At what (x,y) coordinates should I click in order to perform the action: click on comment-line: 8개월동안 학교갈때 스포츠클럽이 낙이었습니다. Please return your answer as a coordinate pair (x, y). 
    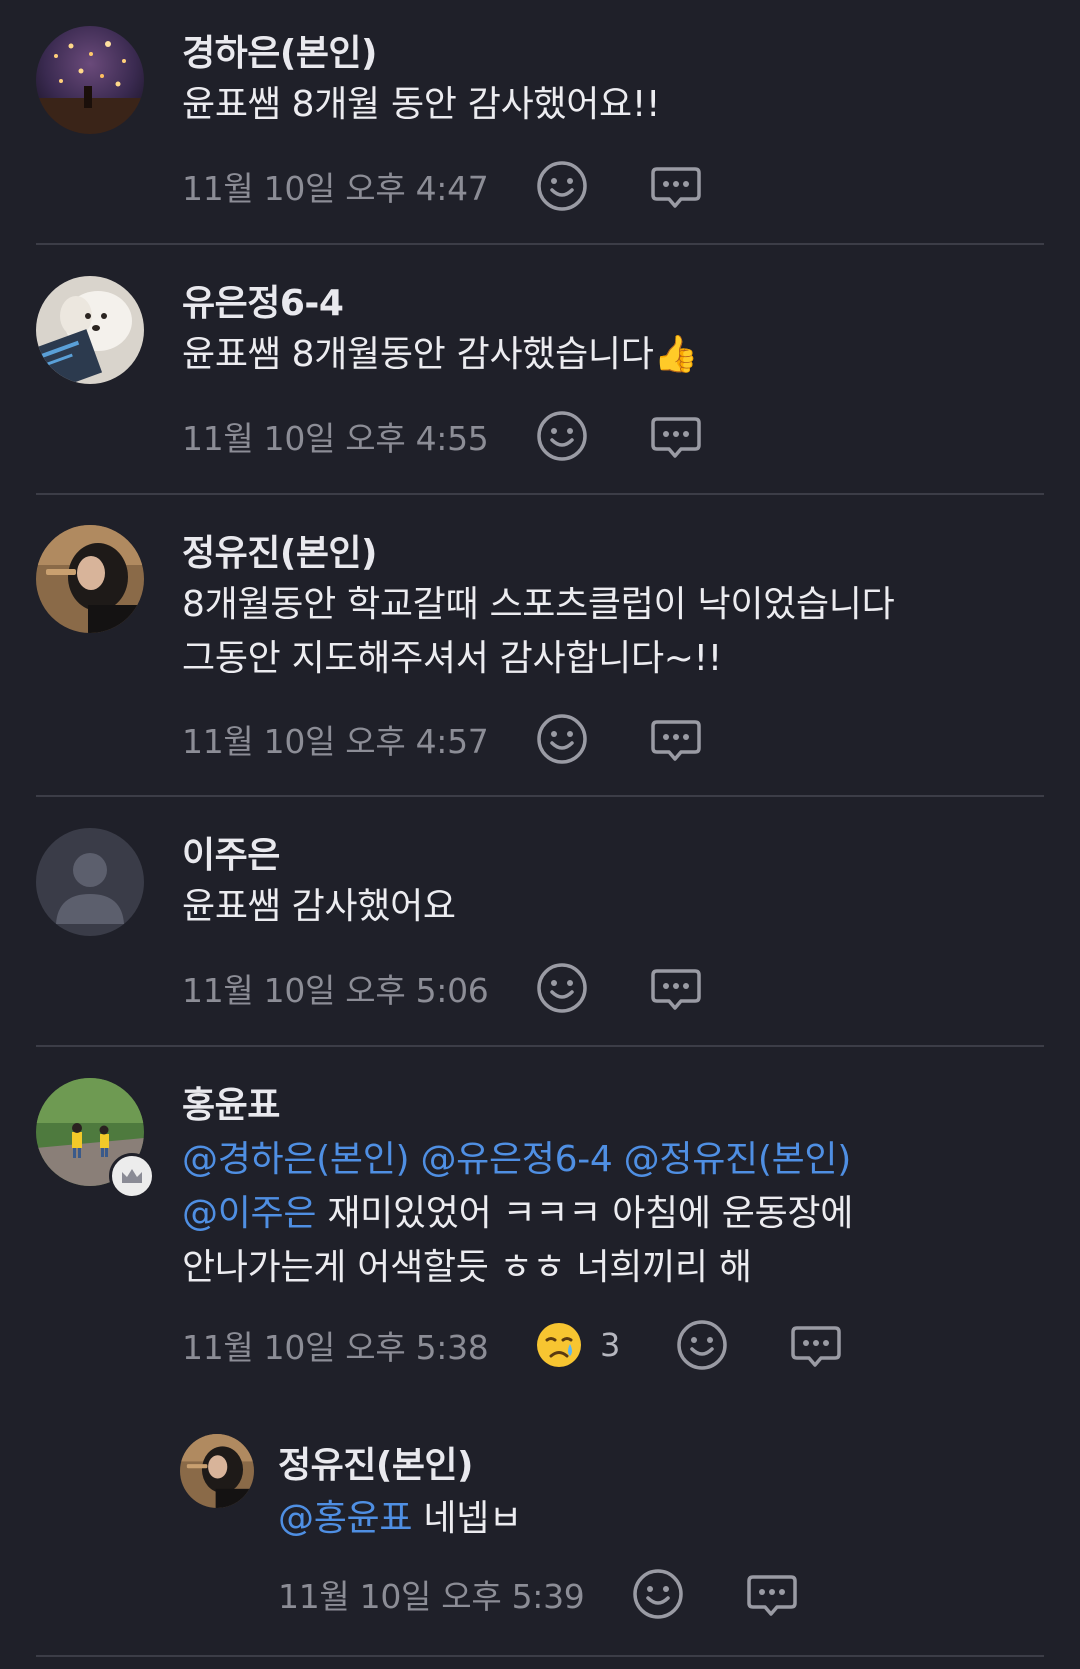
    Looking at the image, I should click on (538, 604).